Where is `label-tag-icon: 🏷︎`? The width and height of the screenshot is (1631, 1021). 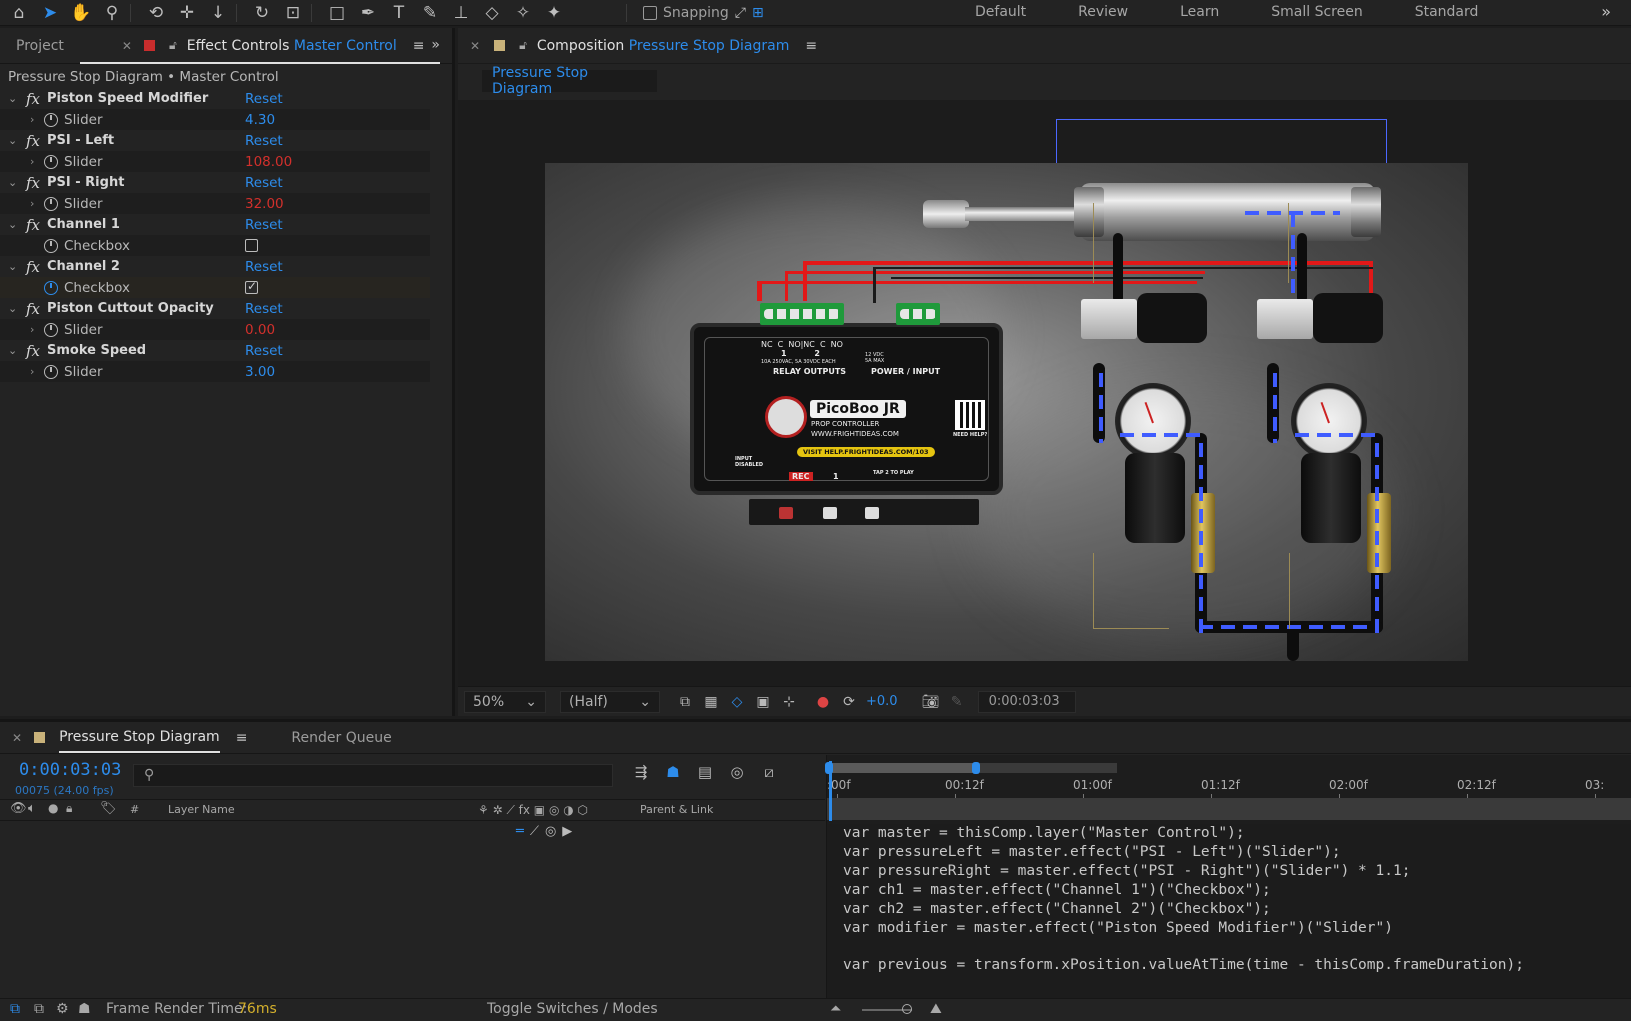
label-tag-icon: 🏷︎ is located at coordinates (108, 808).